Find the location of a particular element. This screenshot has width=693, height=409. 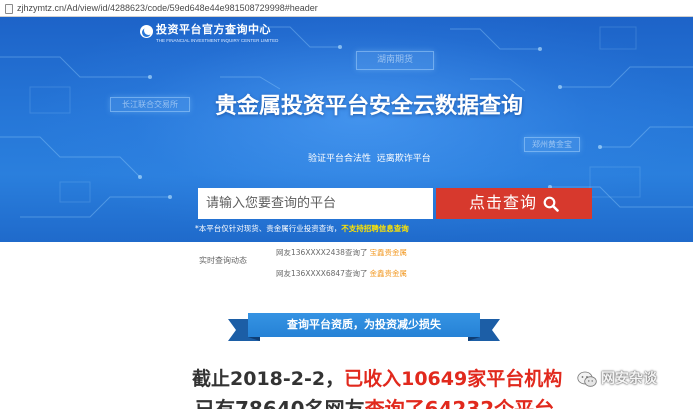

hero-subtitle: 验证平台合法性 远离欺诈平台 is located at coordinates (369, 159).